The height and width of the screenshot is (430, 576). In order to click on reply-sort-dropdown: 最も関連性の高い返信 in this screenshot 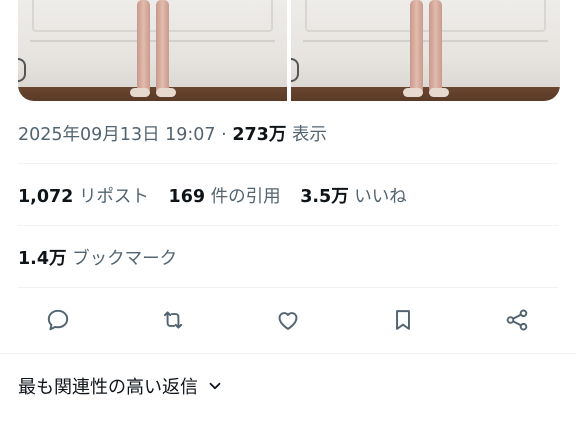, I will do `click(121, 386)`.